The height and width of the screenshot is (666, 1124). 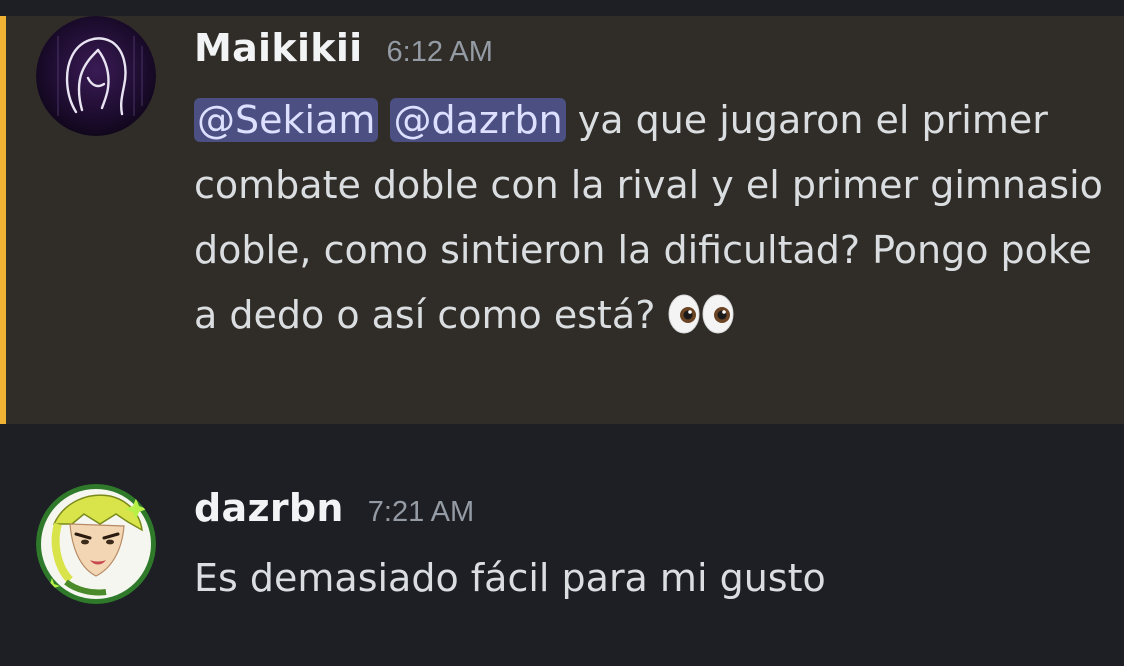 I want to click on username: Maikikii, so click(x=278, y=48).